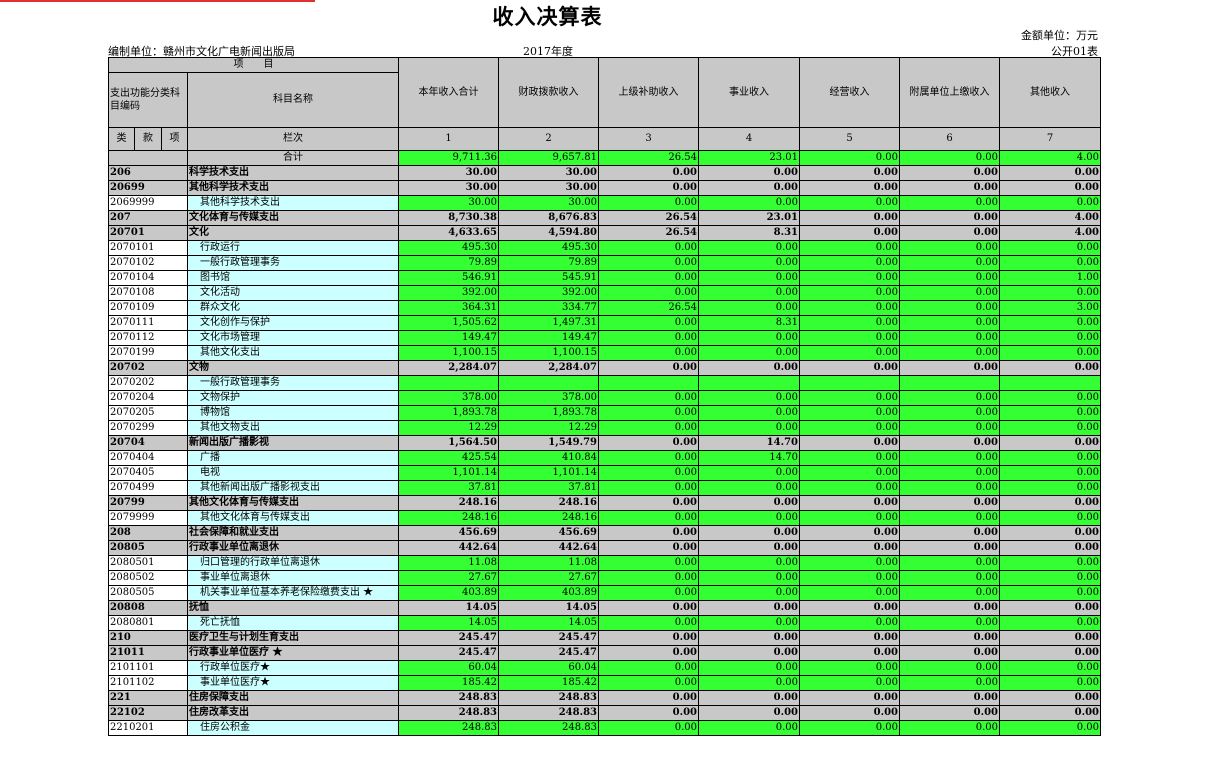  I want to click on subject-code: 2070108, so click(148, 293).